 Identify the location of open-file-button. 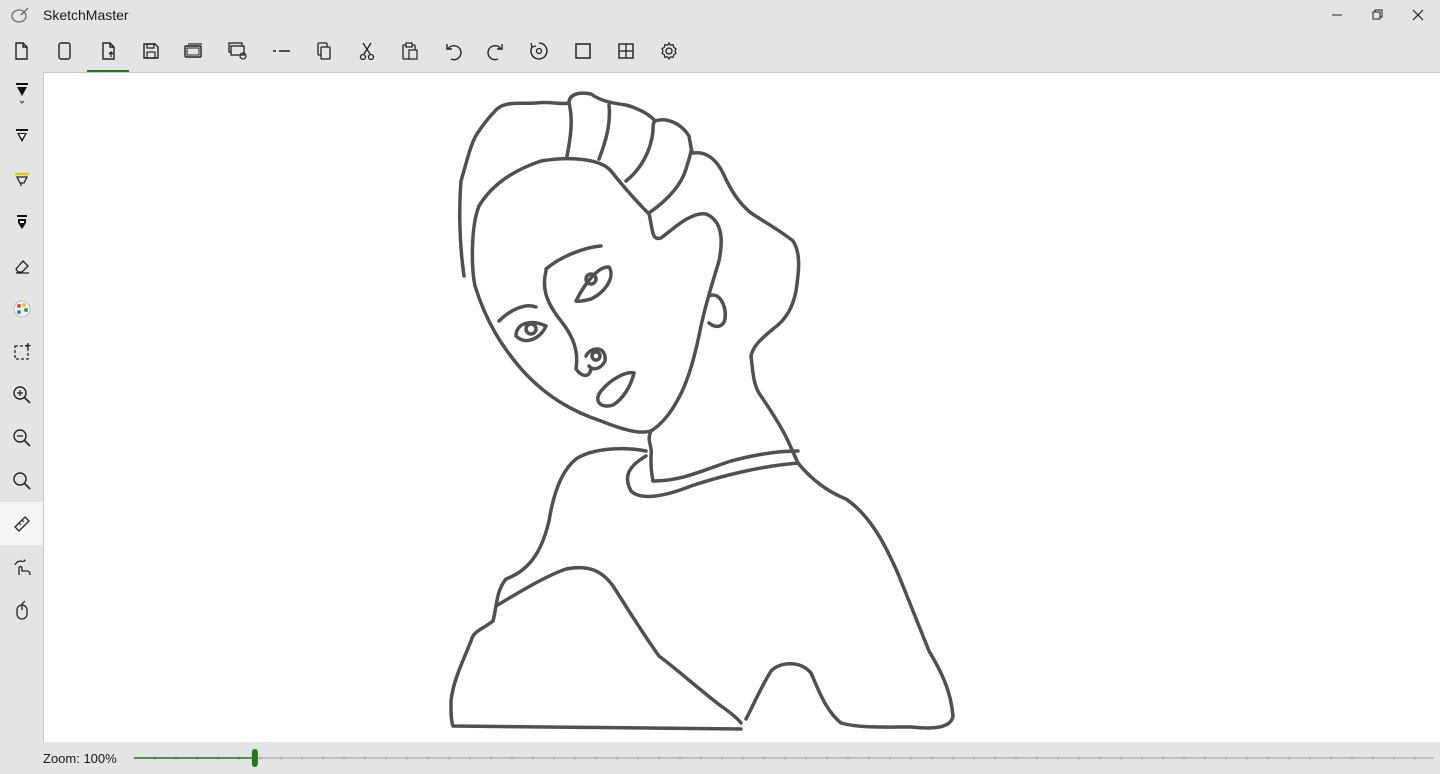
(108, 51).